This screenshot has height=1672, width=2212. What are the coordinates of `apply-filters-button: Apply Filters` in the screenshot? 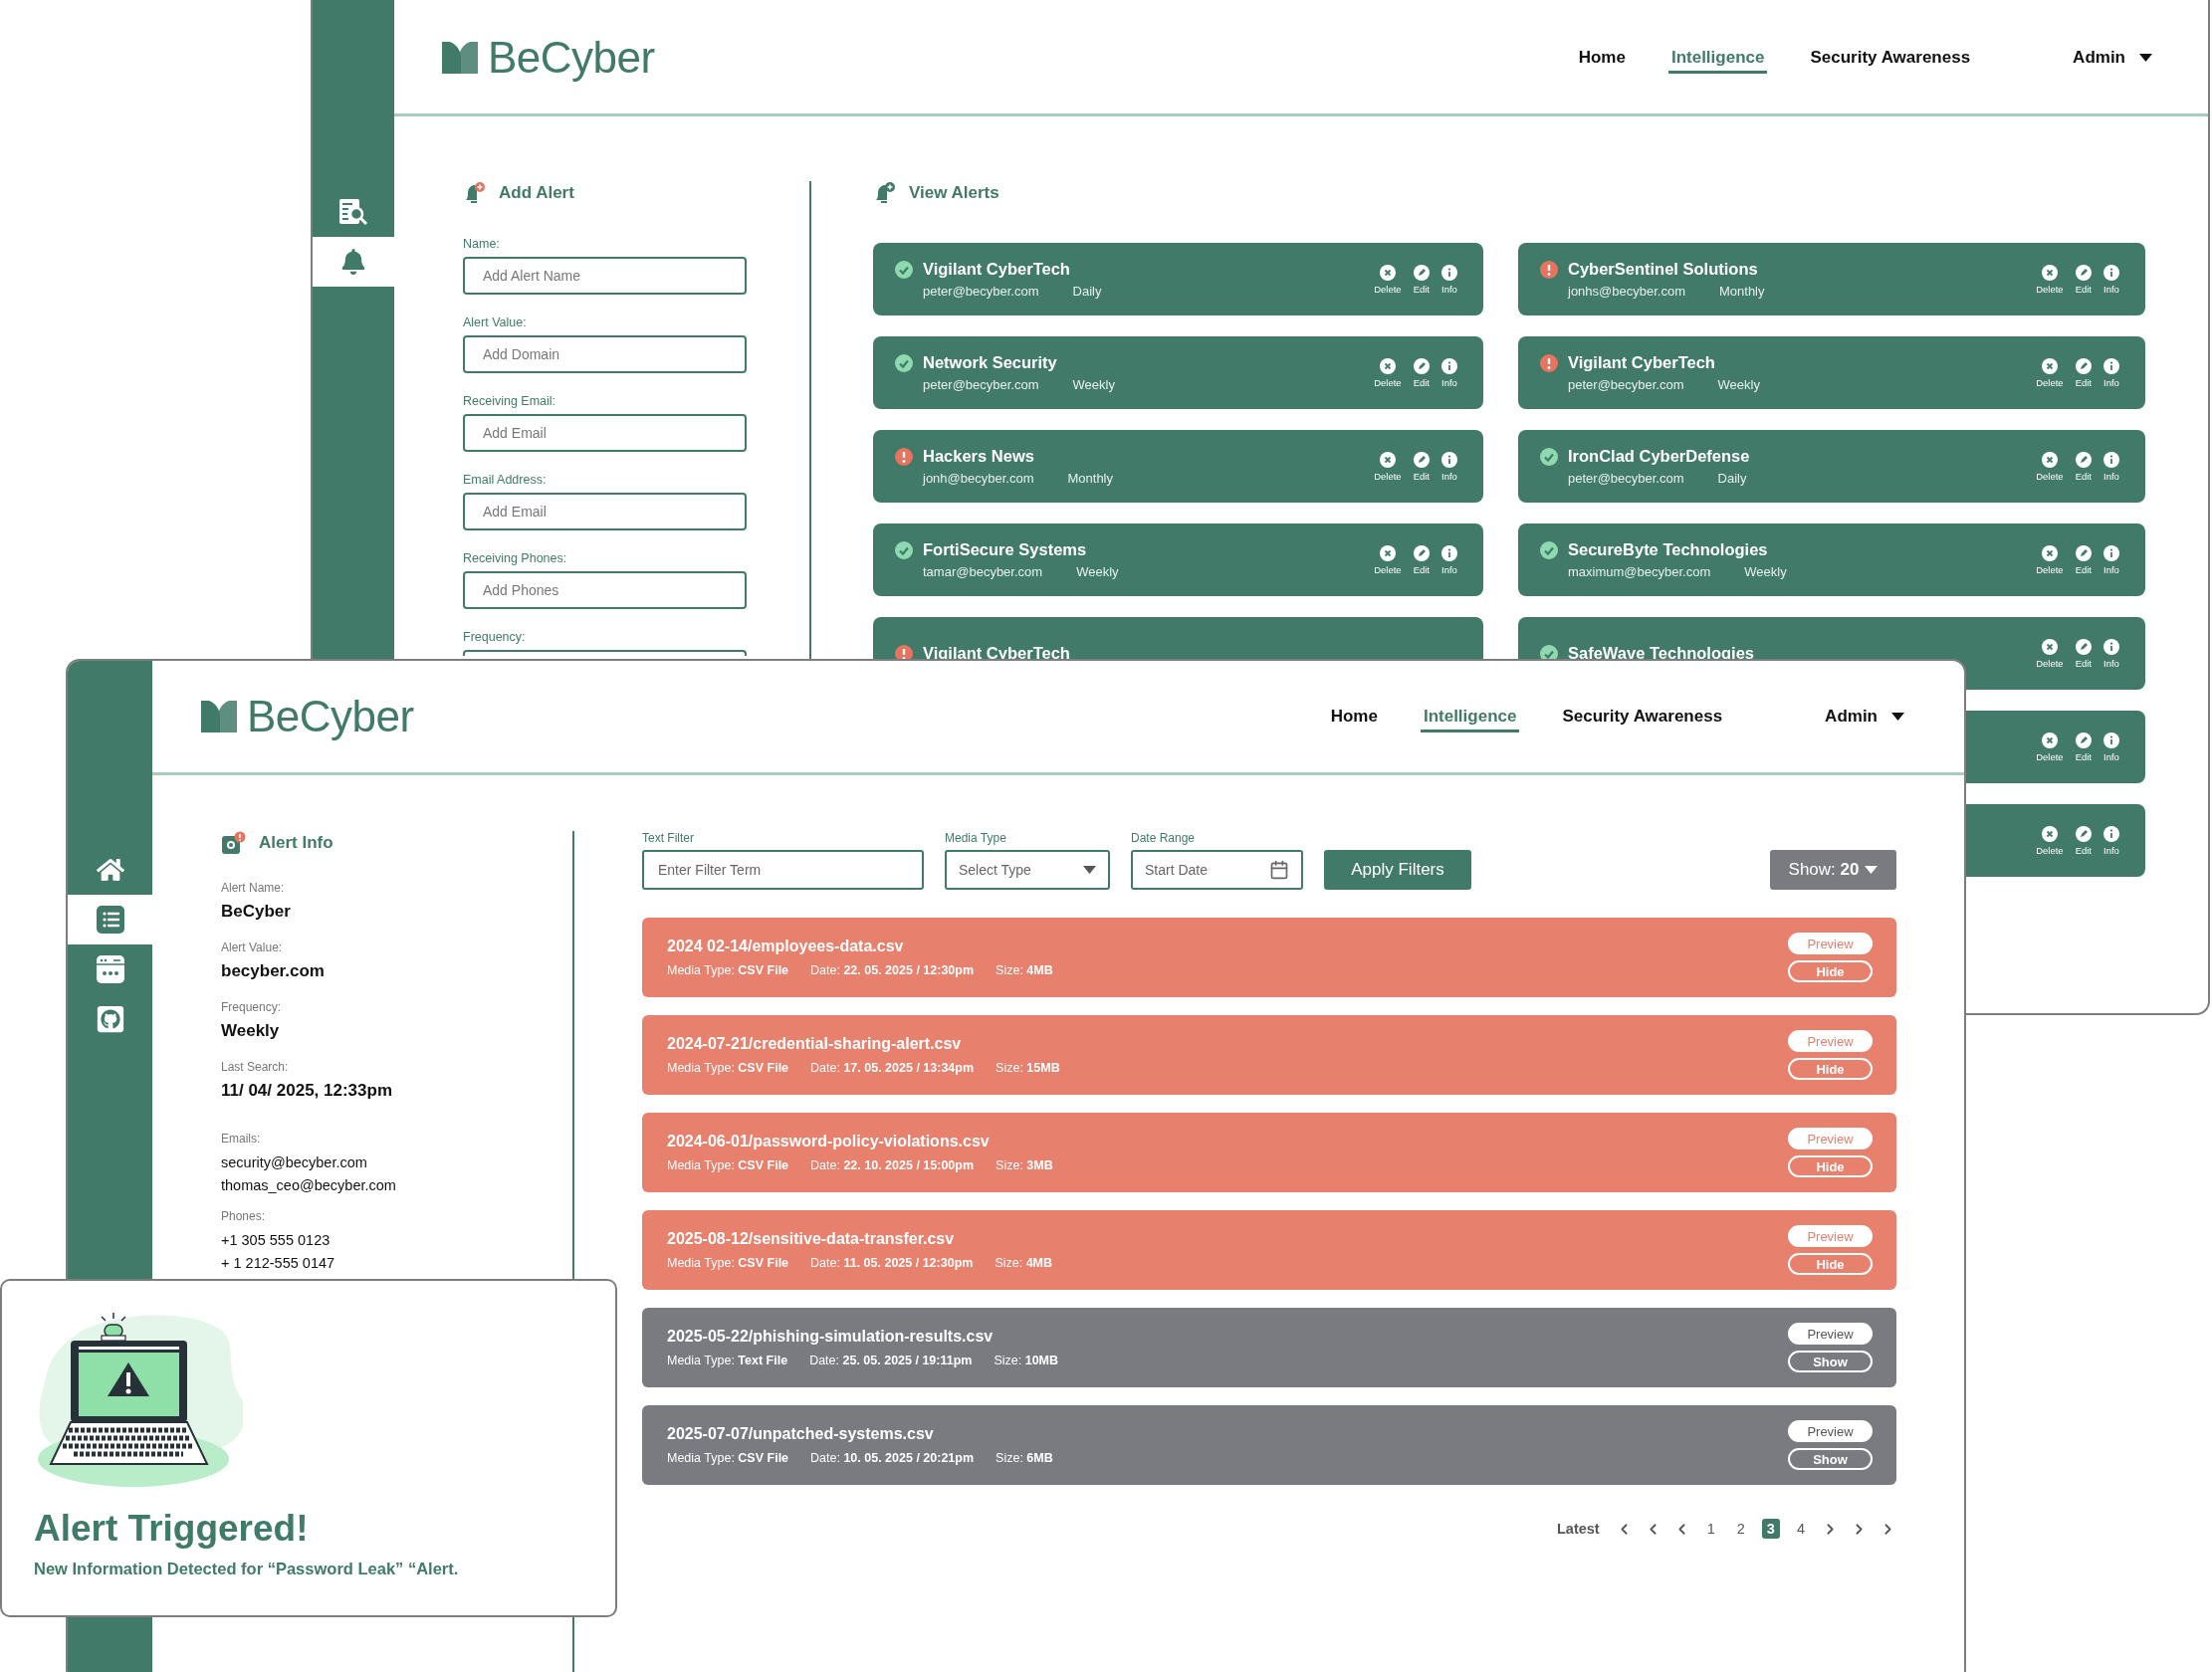 It's located at (1397, 870).